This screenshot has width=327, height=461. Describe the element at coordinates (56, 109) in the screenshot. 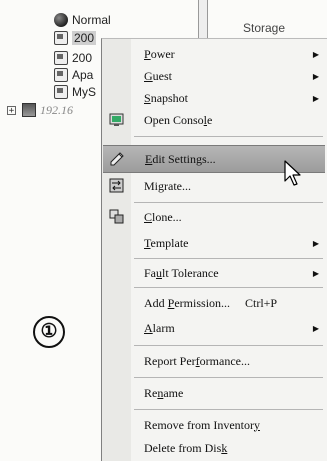

I see `tree-item-label: 192.16` at that location.